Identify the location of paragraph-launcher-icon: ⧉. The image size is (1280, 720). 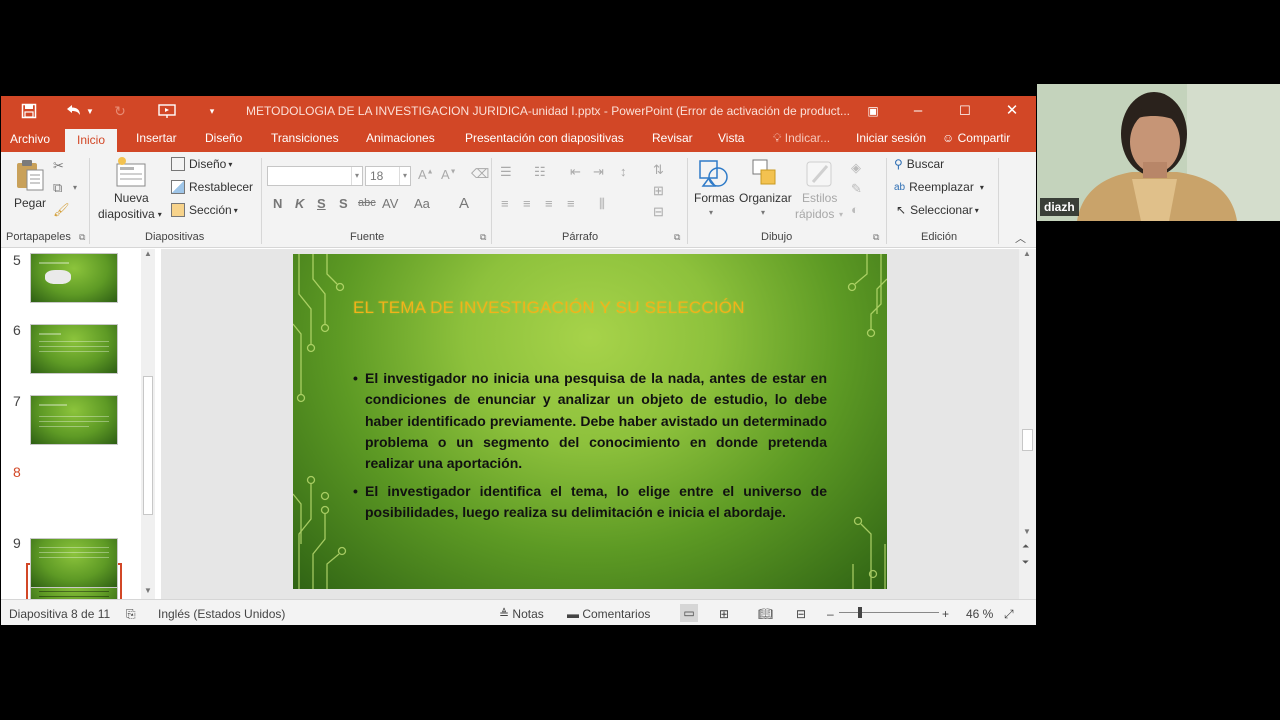
(677, 237).